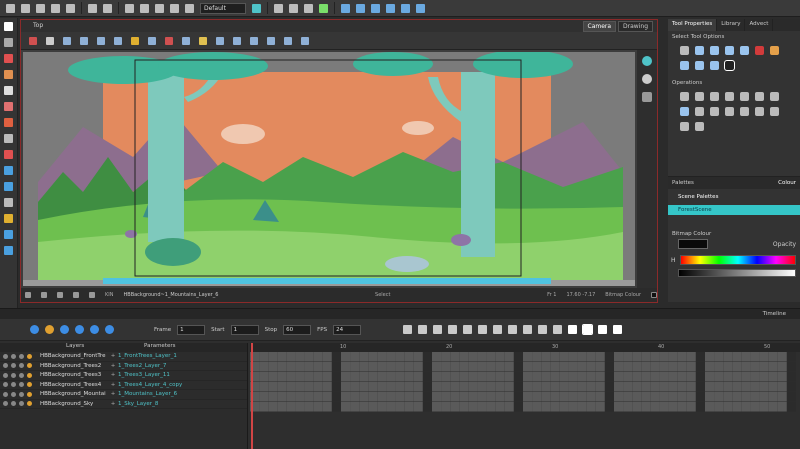  What do you see at coordinates (67, 40) in the screenshot?
I see `onion-skin-icon` at bounding box center [67, 40].